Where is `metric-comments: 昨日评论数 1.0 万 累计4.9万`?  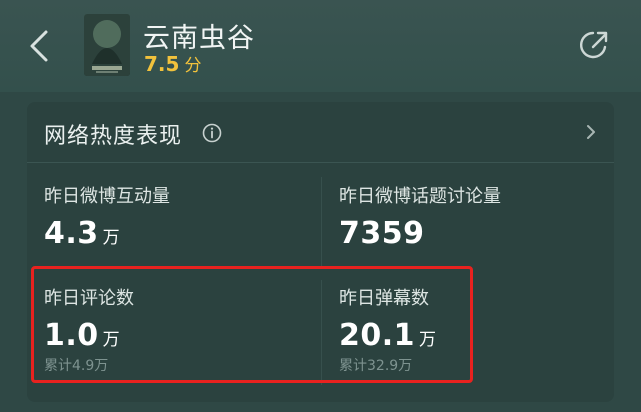 metric-comments: 昨日评论数 1.0 万 累计4.9万 is located at coordinates (89, 329).